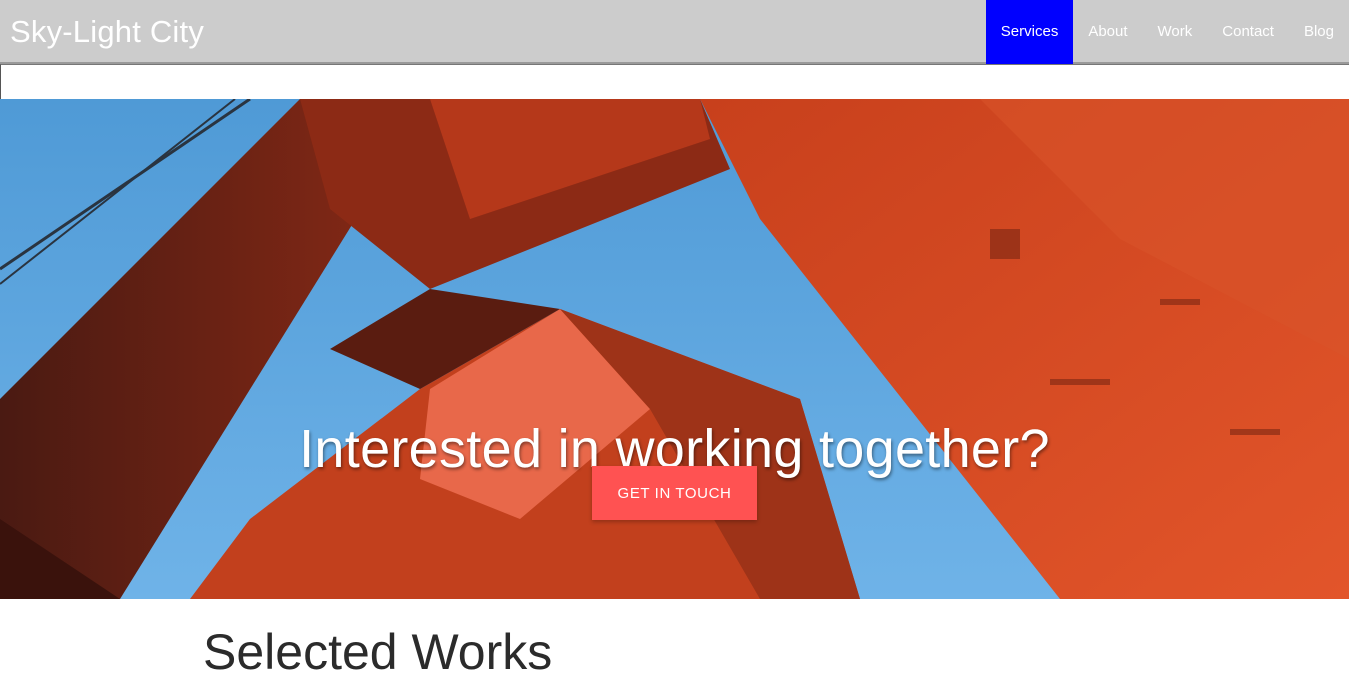 This screenshot has width=1349, height=682. I want to click on blank-strip, so click(674, 81).